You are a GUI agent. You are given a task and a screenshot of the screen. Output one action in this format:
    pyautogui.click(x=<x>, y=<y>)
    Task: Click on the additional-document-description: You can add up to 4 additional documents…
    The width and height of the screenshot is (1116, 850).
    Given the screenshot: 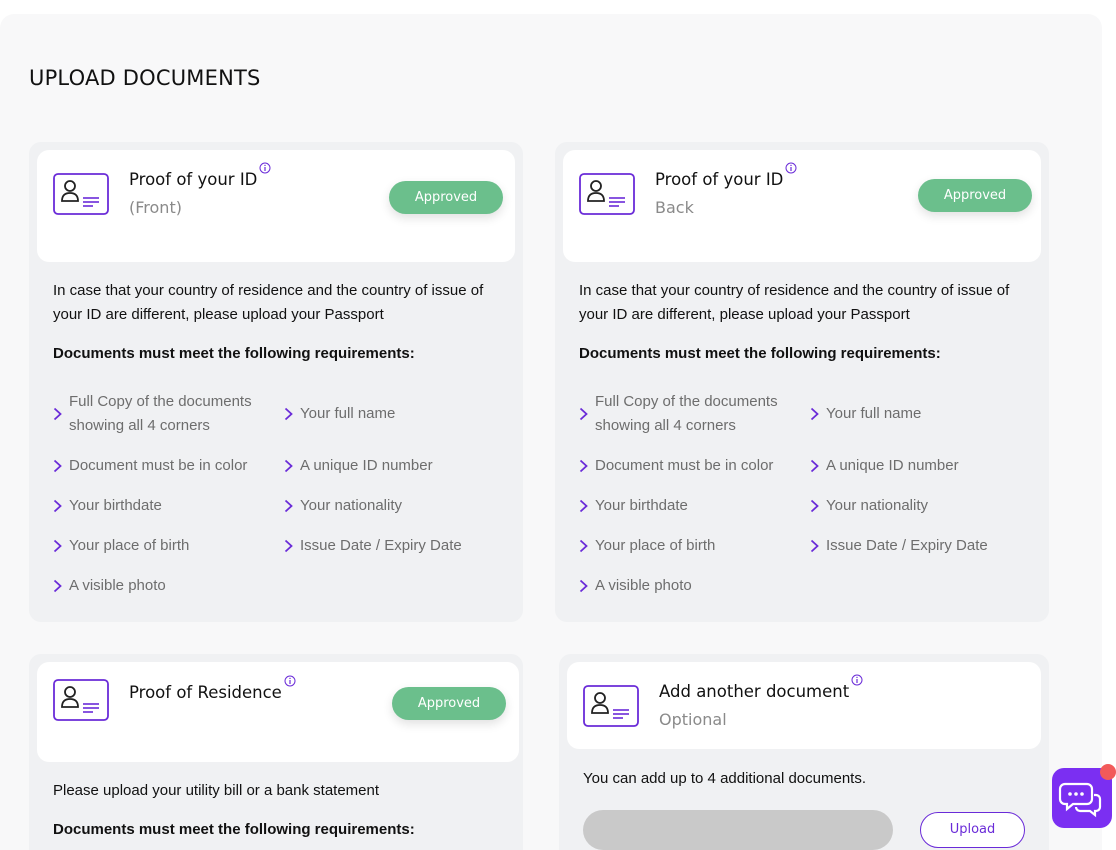 What is the action you would take?
    pyautogui.click(x=724, y=778)
    